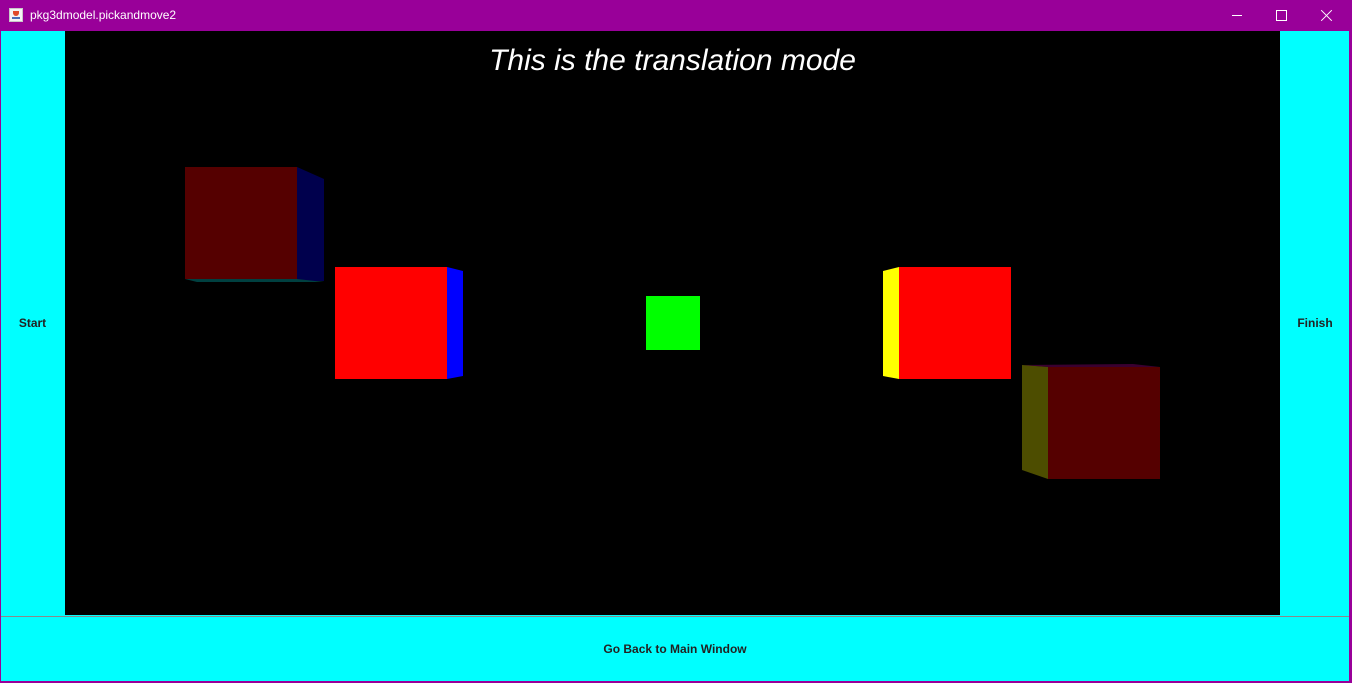 This screenshot has width=1352, height=683. What do you see at coordinates (16, 15) in the screenshot?
I see `java-app-icon` at bounding box center [16, 15].